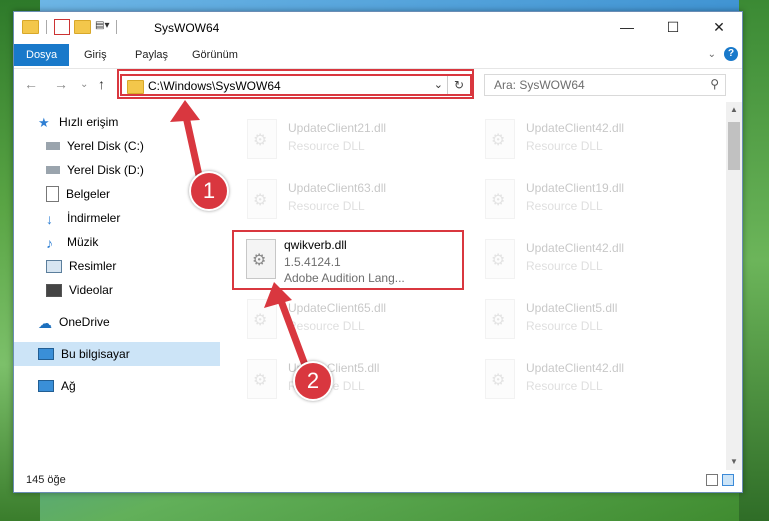  Describe the element at coordinates (127, 266) in the screenshot. I see `sidebar-item-pictures: Resimler 📌︎` at that location.